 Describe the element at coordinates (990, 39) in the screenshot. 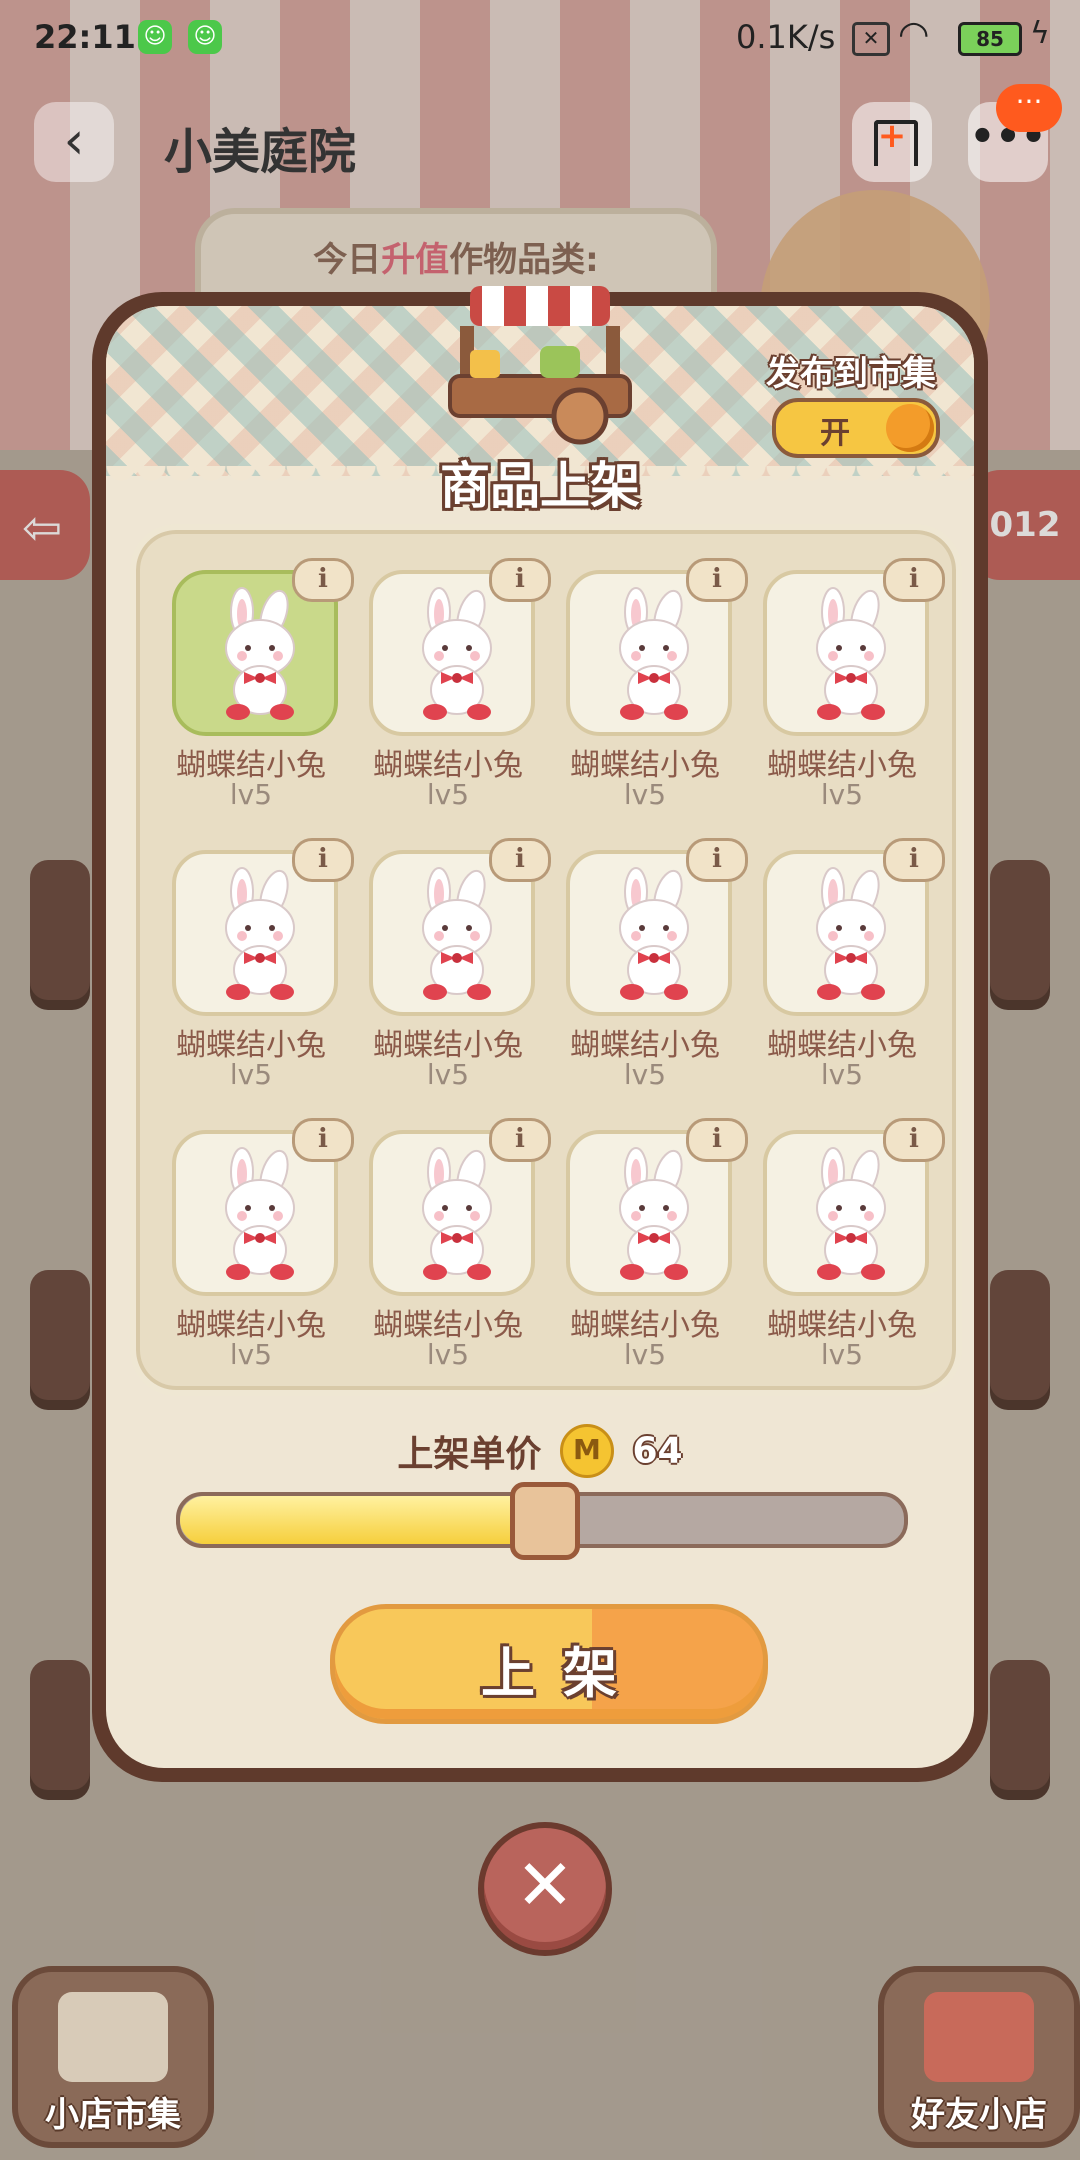

I see `battery-icon: 85` at that location.